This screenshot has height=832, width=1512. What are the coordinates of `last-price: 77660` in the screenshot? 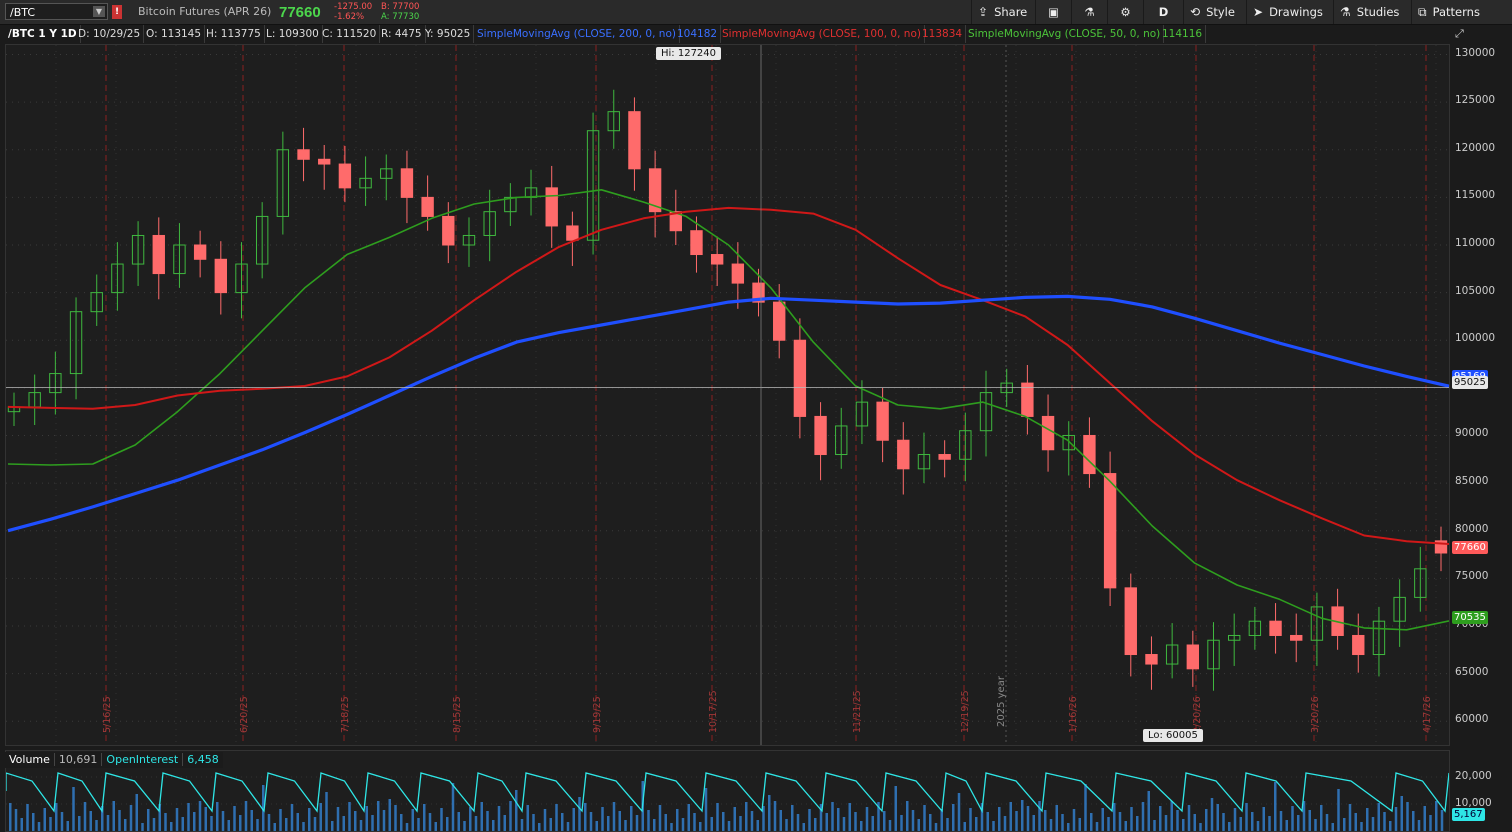 It's located at (300, 12).